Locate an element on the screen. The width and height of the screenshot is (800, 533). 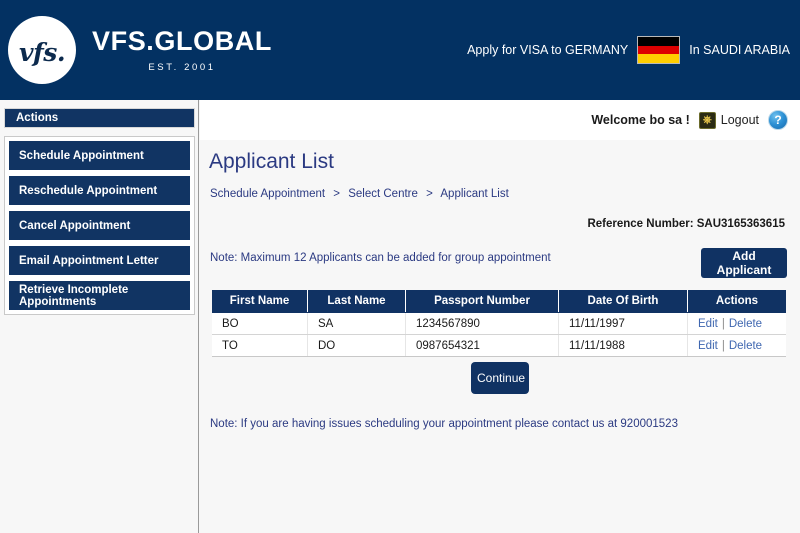
sidebar-item-label: Schedule Appointment is located at coordinates (81, 155).